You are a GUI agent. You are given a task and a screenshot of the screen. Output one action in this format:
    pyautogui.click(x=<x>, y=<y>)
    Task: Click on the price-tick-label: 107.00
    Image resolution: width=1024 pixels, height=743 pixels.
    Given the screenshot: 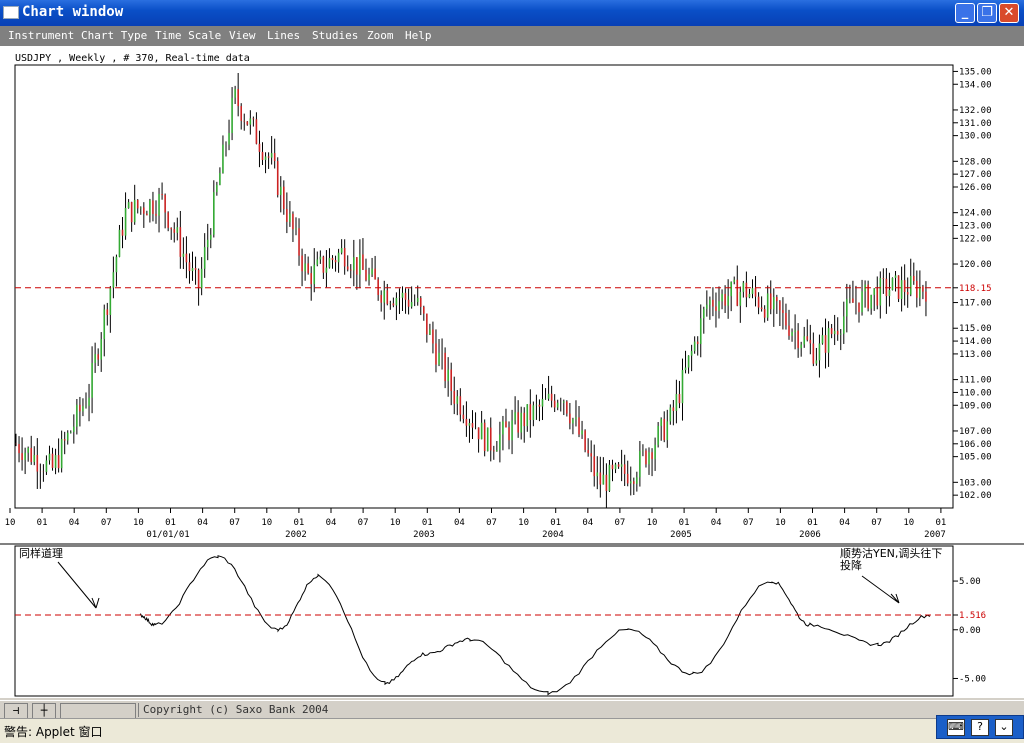 What is the action you would take?
    pyautogui.click(x=975, y=432)
    